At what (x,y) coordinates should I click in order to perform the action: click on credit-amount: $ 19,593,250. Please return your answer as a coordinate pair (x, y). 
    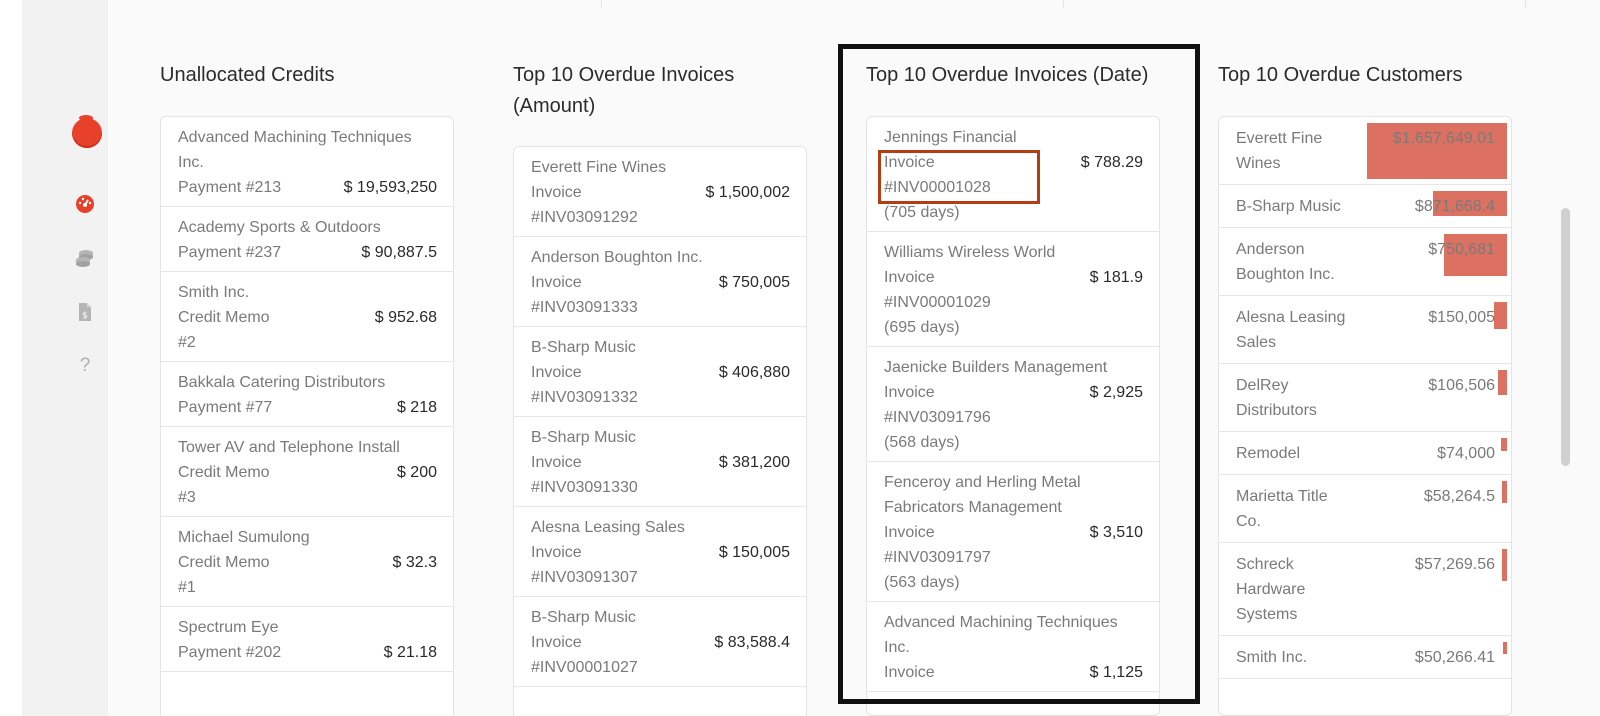
    Looking at the image, I should click on (390, 187).